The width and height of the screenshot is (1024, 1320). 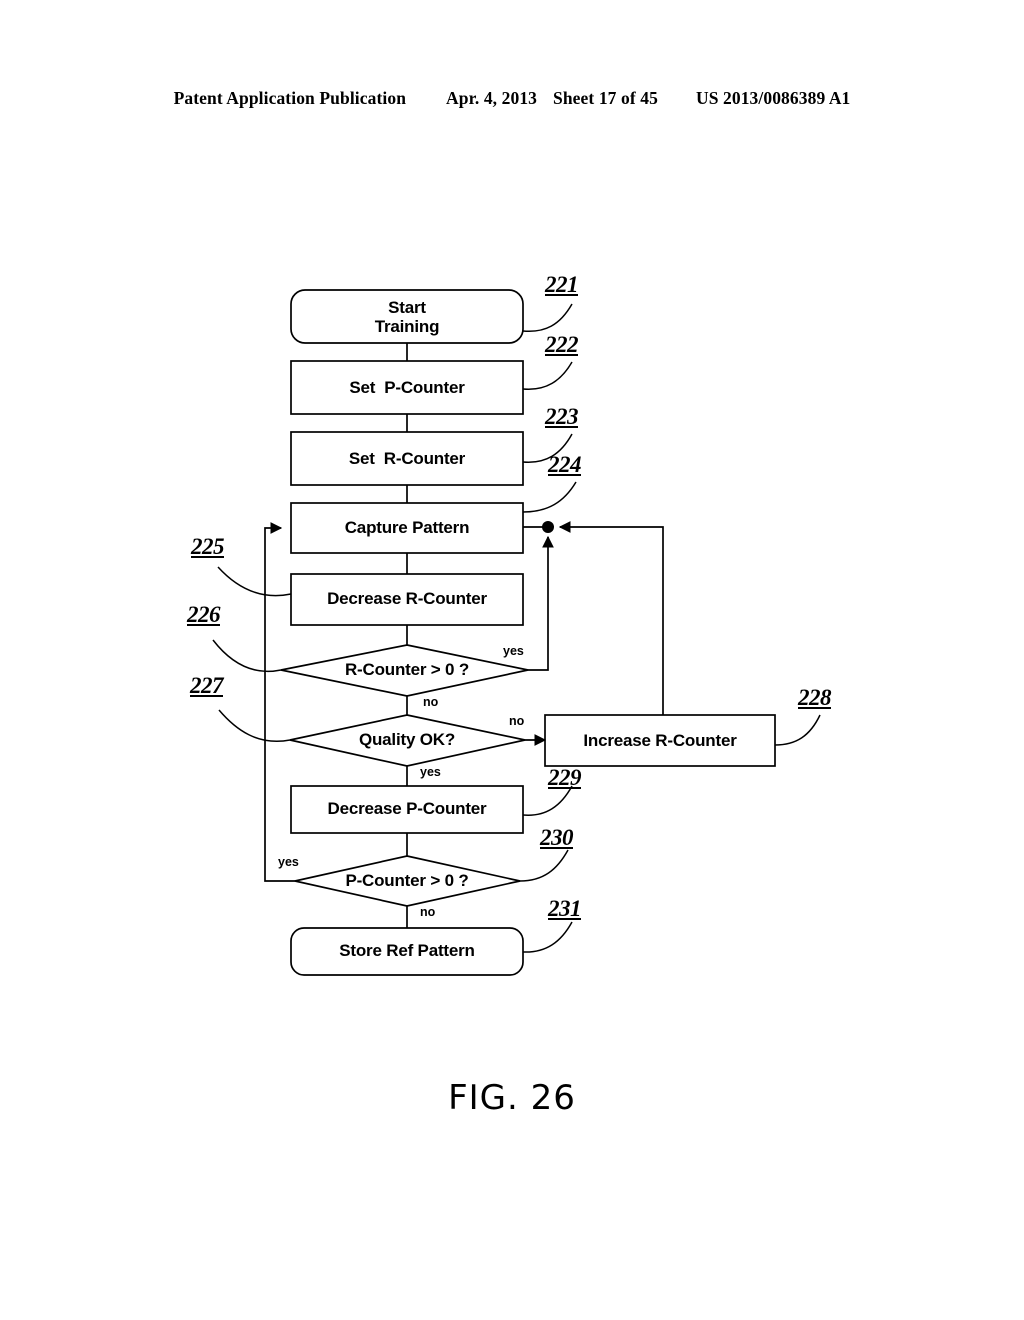 I want to click on node-shape-increase-r-counter, so click(x=660, y=740).